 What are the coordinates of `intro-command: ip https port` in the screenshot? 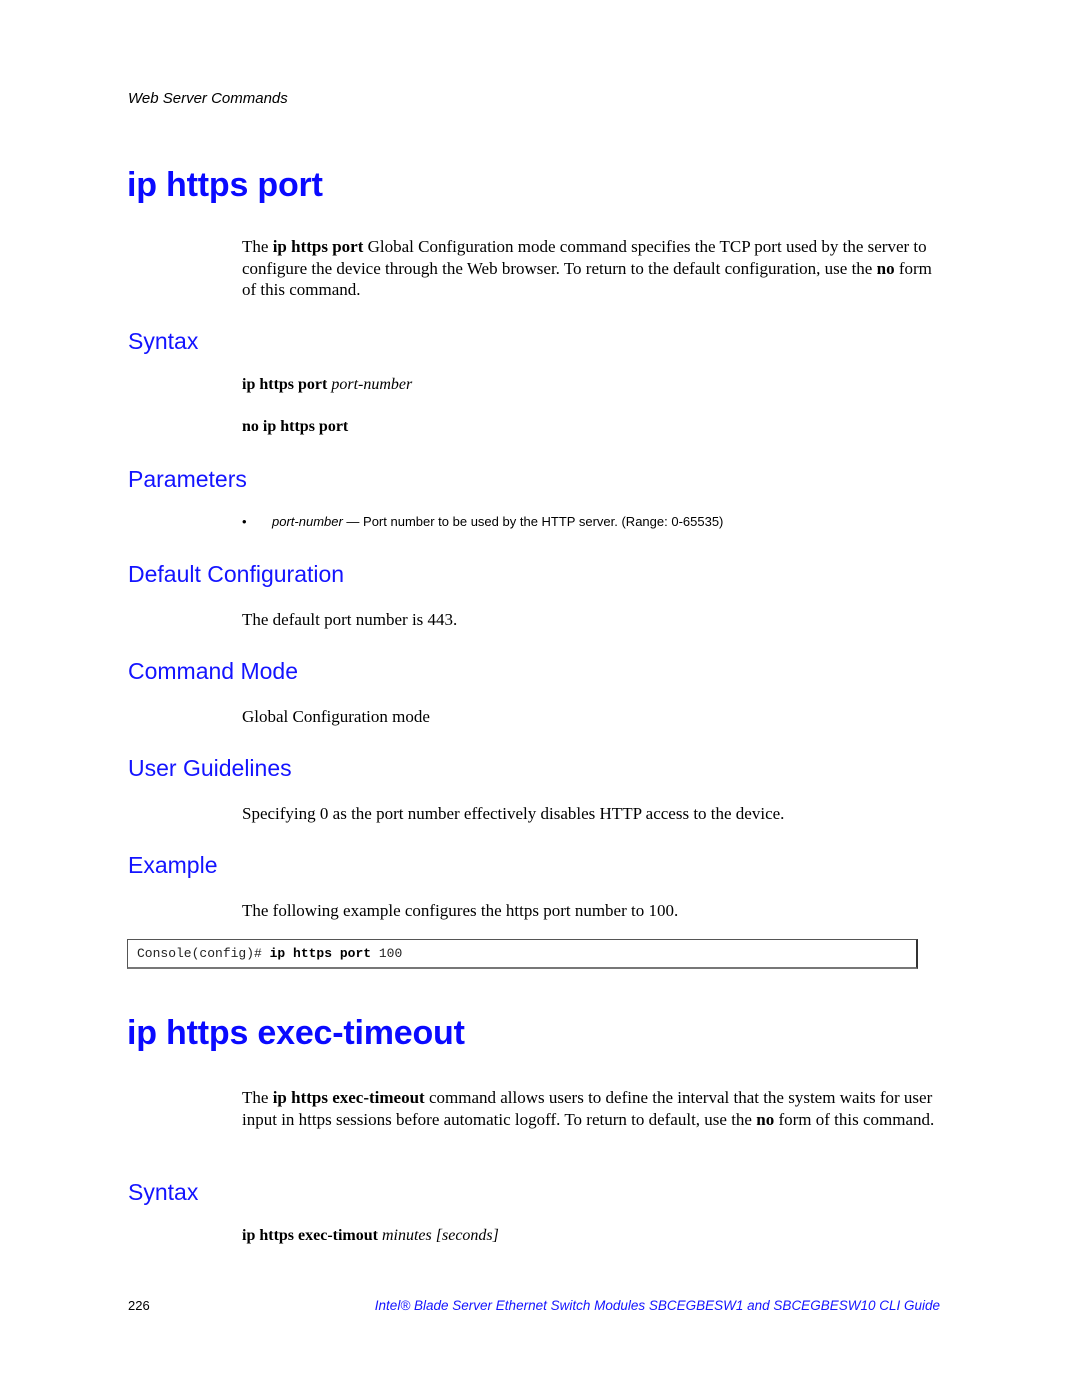 It's located at (318, 246).